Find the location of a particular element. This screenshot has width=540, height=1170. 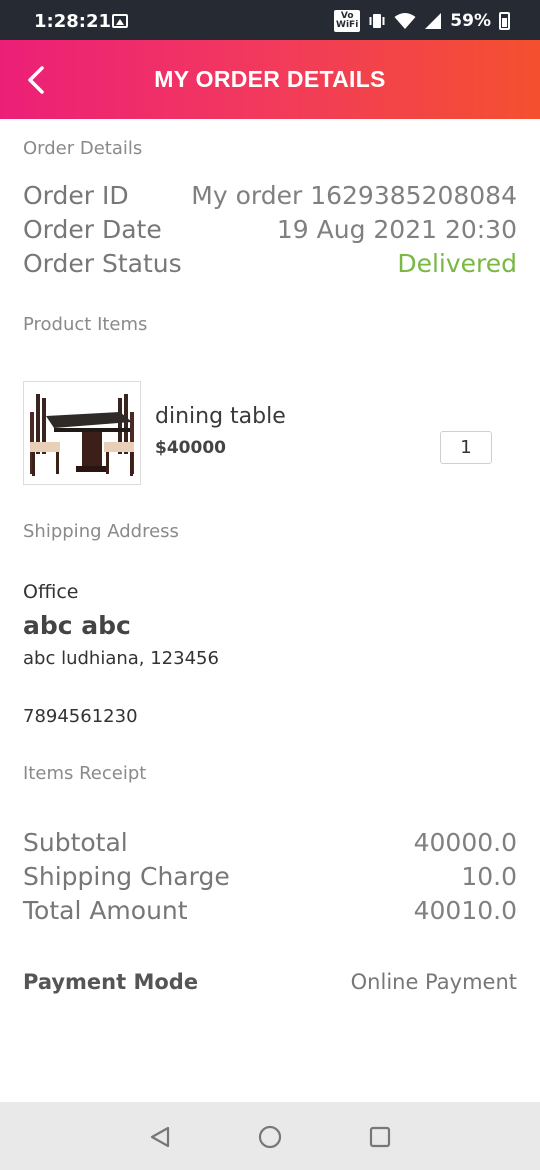

cellular-signal-icon is located at coordinates (433, 21).